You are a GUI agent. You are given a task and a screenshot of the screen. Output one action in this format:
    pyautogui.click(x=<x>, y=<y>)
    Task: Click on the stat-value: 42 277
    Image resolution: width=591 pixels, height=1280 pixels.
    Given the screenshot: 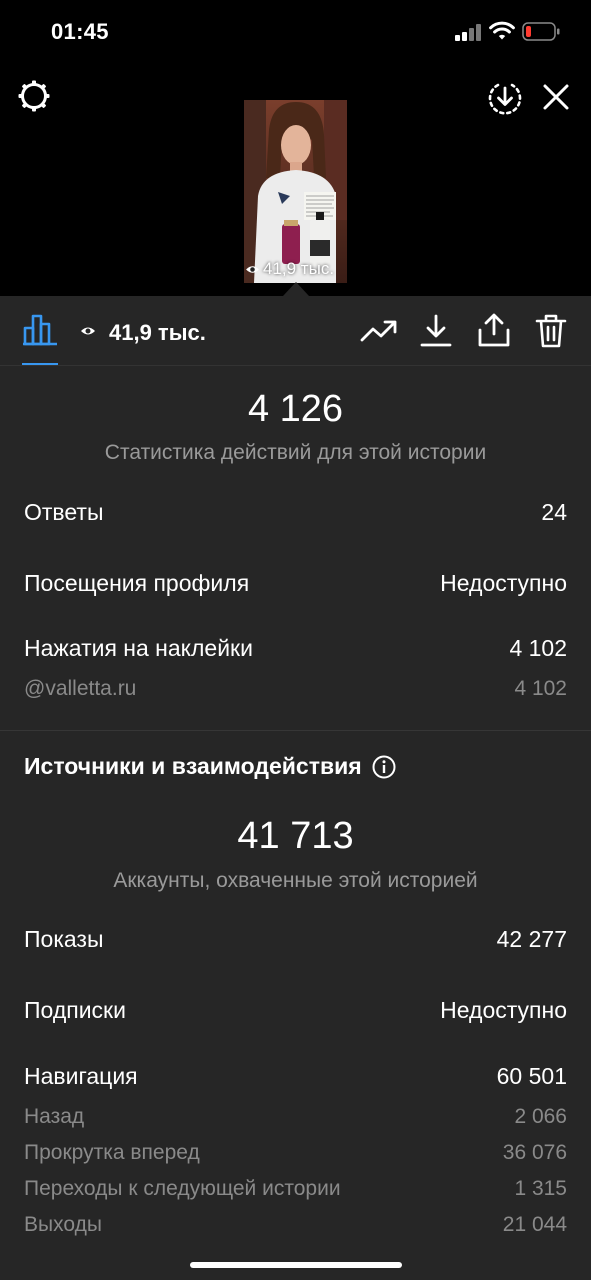 What is the action you would take?
    pyautogui.click(x=531, y=939)
    